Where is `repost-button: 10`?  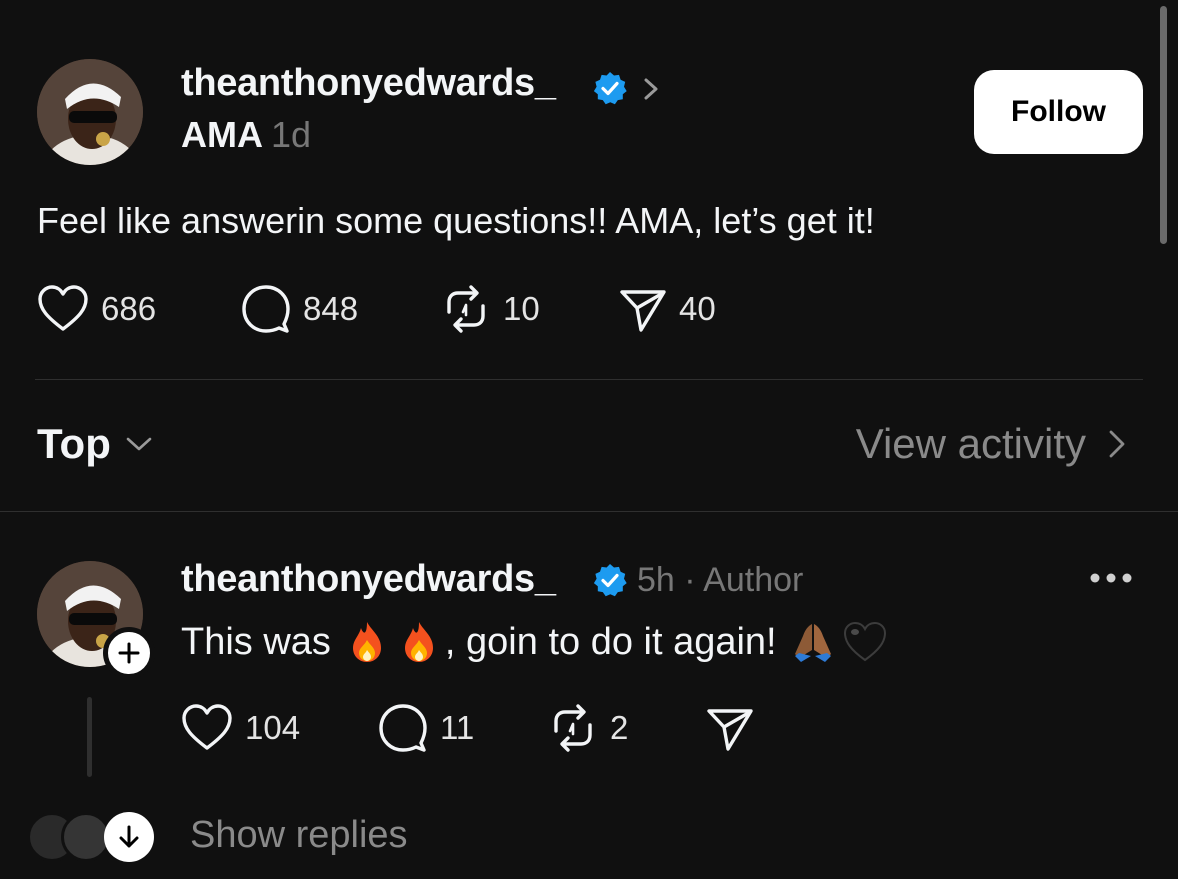
repost-button: 10 is located at coordinates (490, 309).